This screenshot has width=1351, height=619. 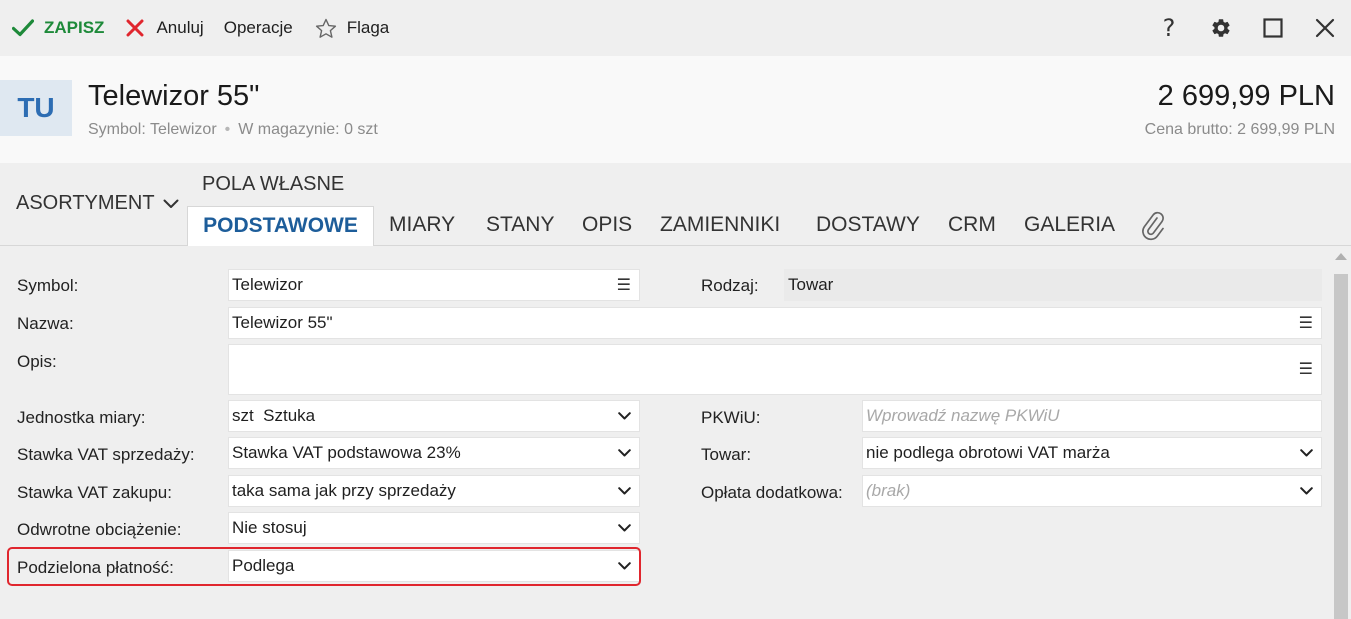 What do you see at coordinates (775, 369) in the screenshot?
I see `description-field: ☰` at bounding box center [775, 369].